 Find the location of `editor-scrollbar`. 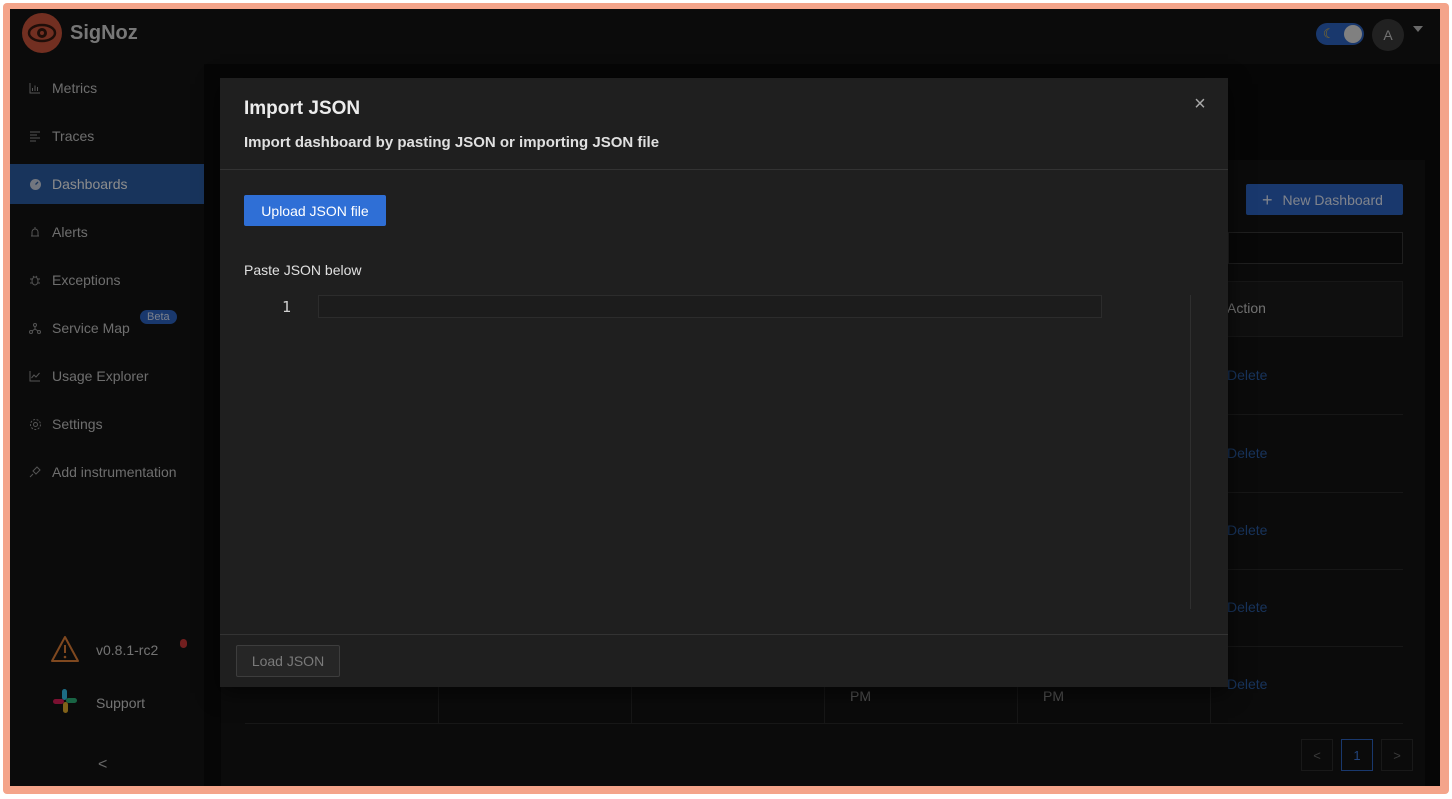

editor-scrollbar is located at coordinates (1190, 452).